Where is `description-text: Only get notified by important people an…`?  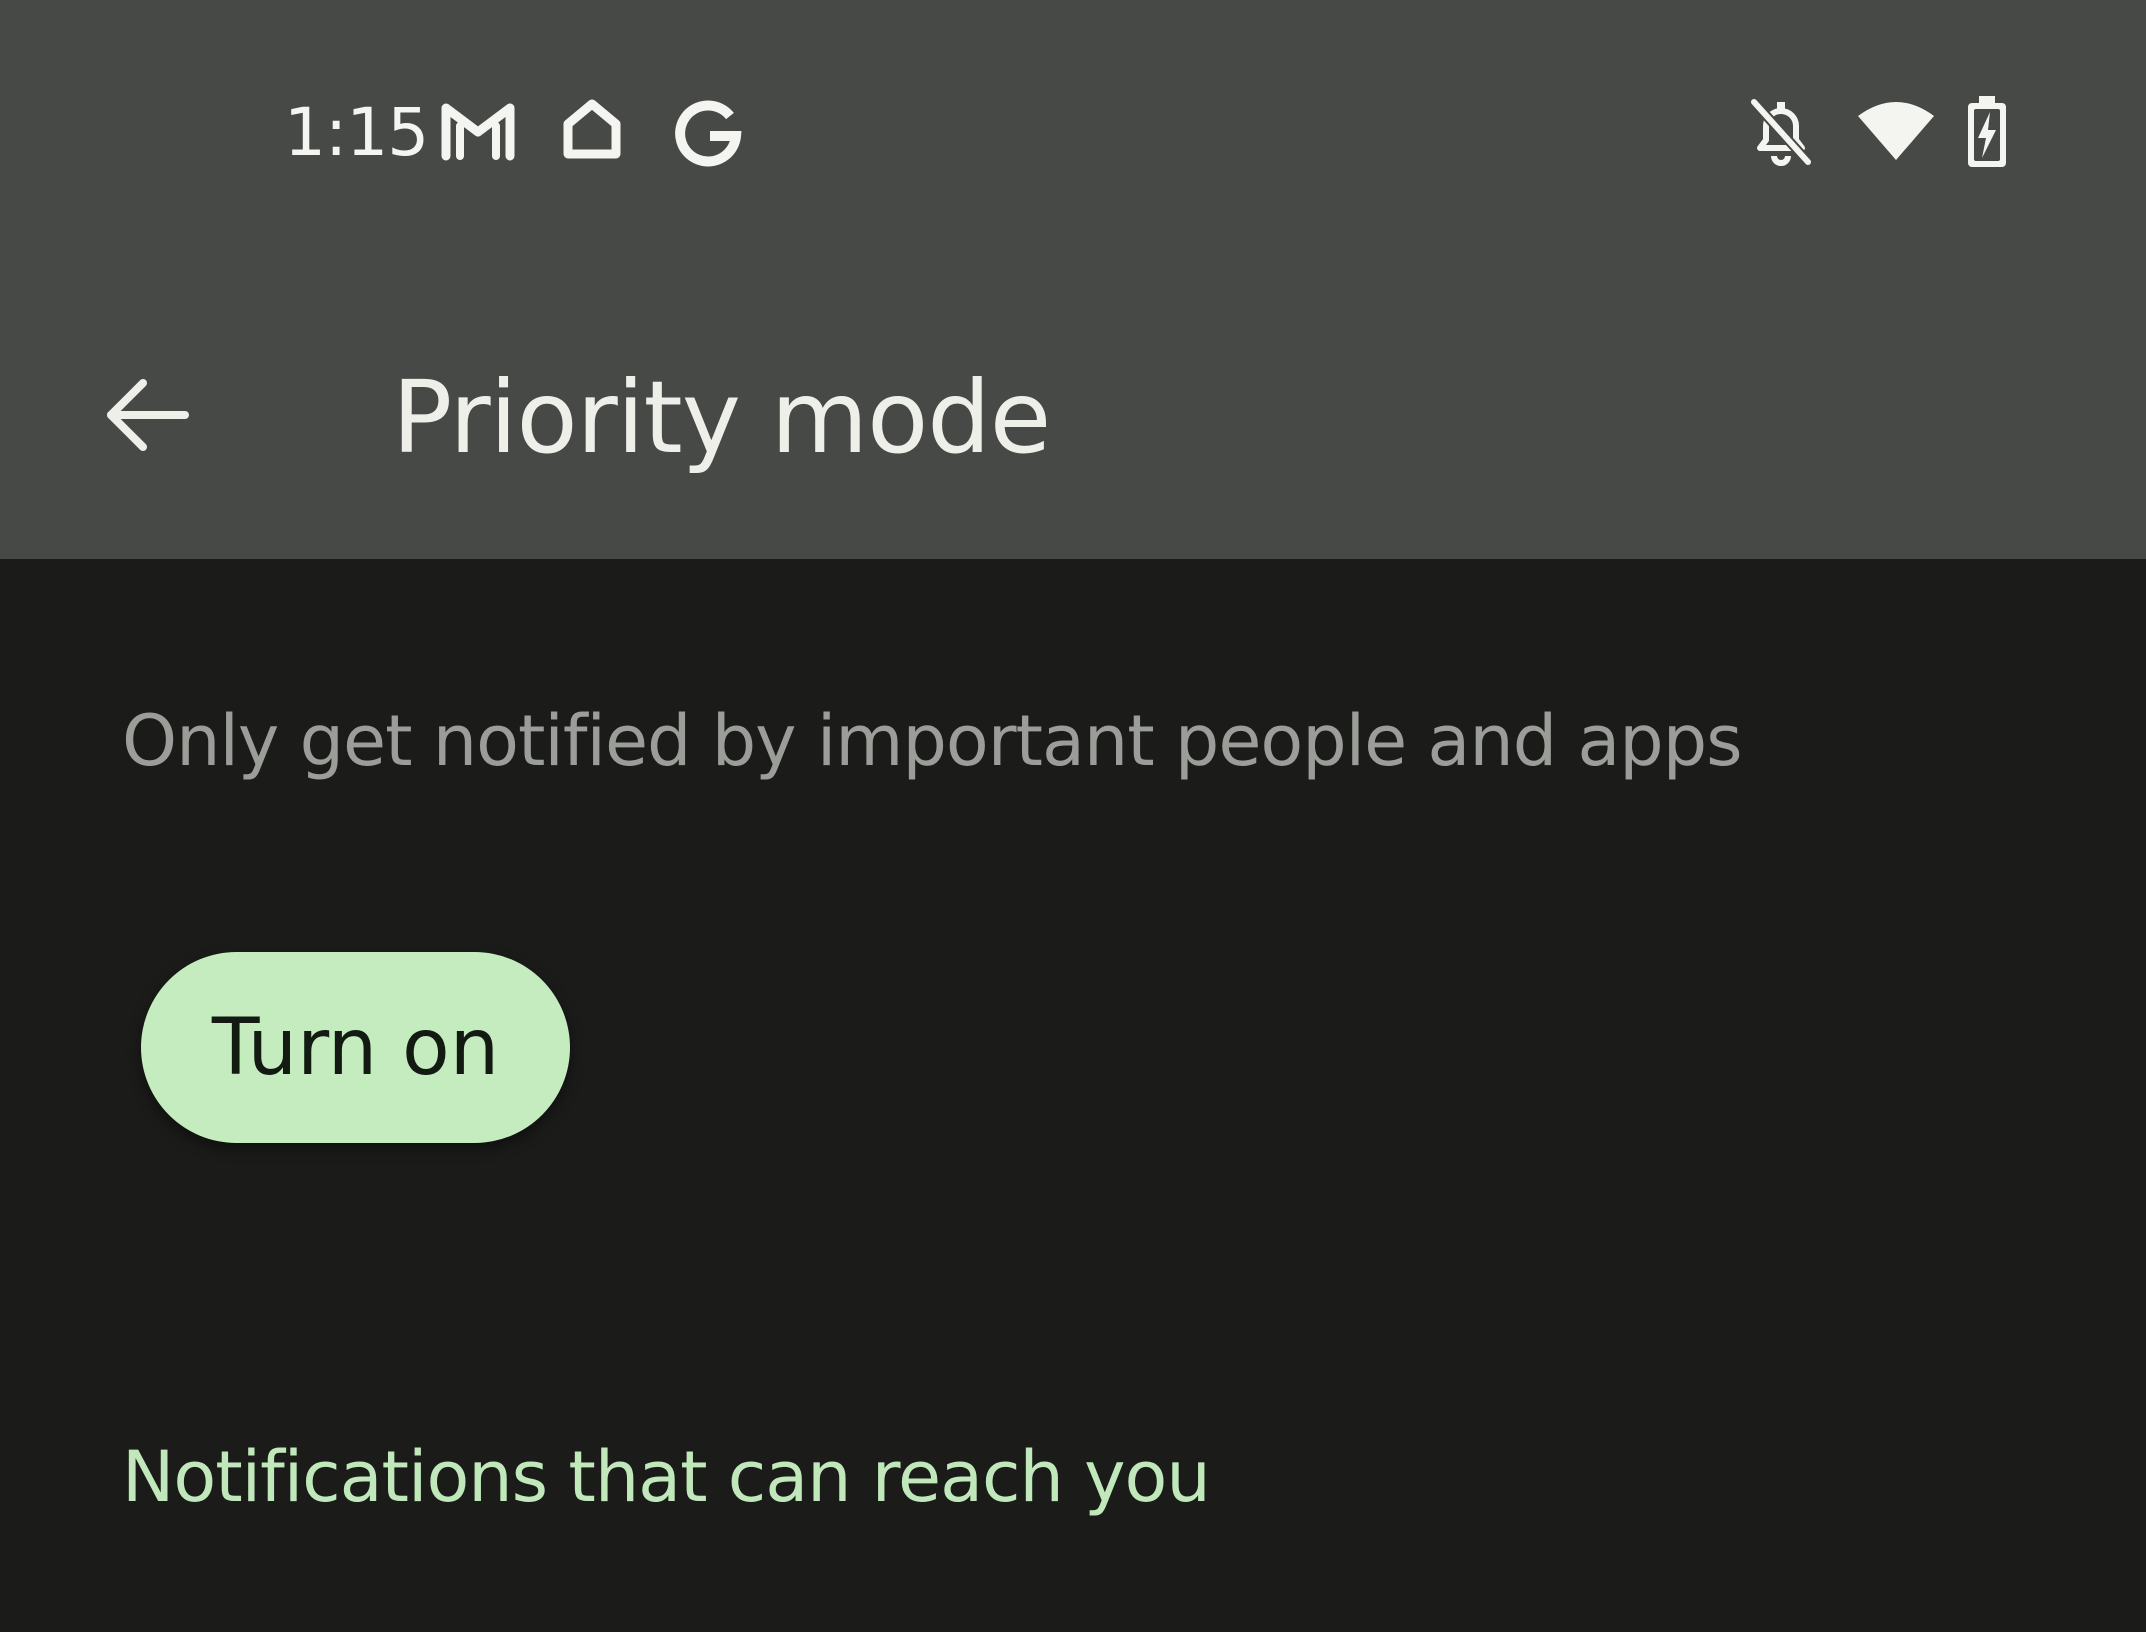
description-text: Only get notified by important people an… is located at coordinates (932, 741).